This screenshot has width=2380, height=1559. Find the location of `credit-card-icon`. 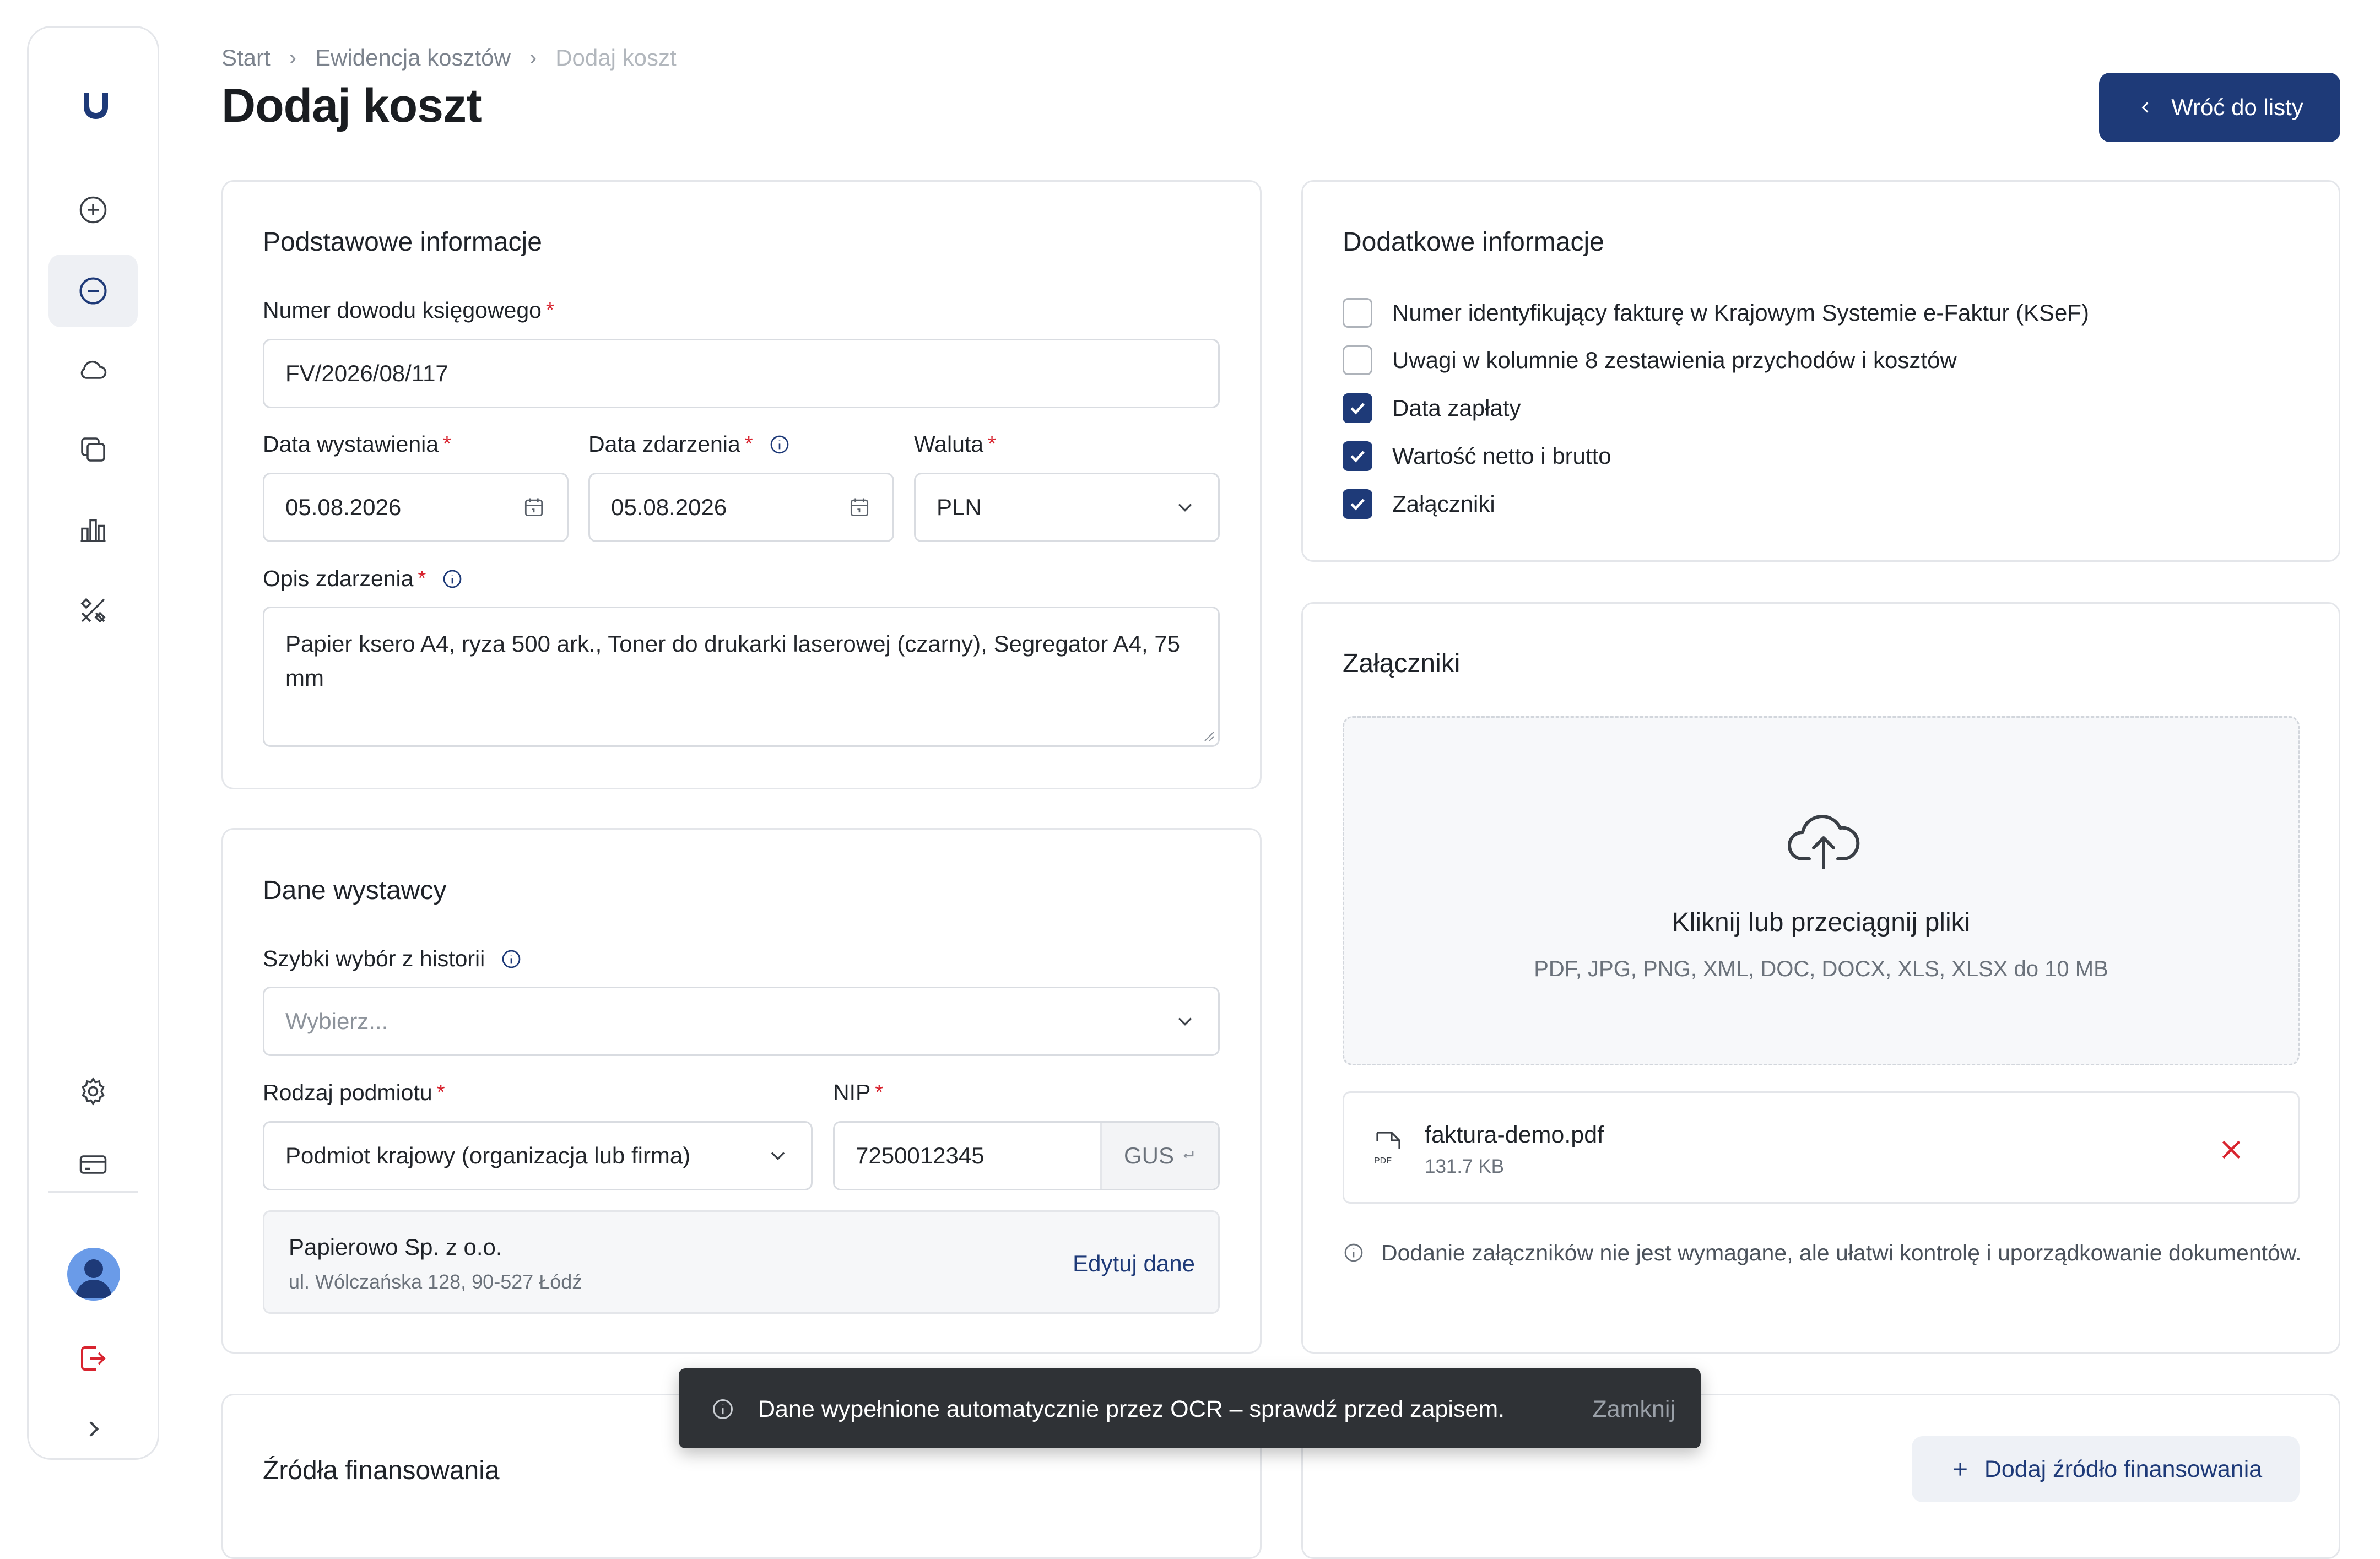

credit-card-icon is located at coordinates (93, 1164).